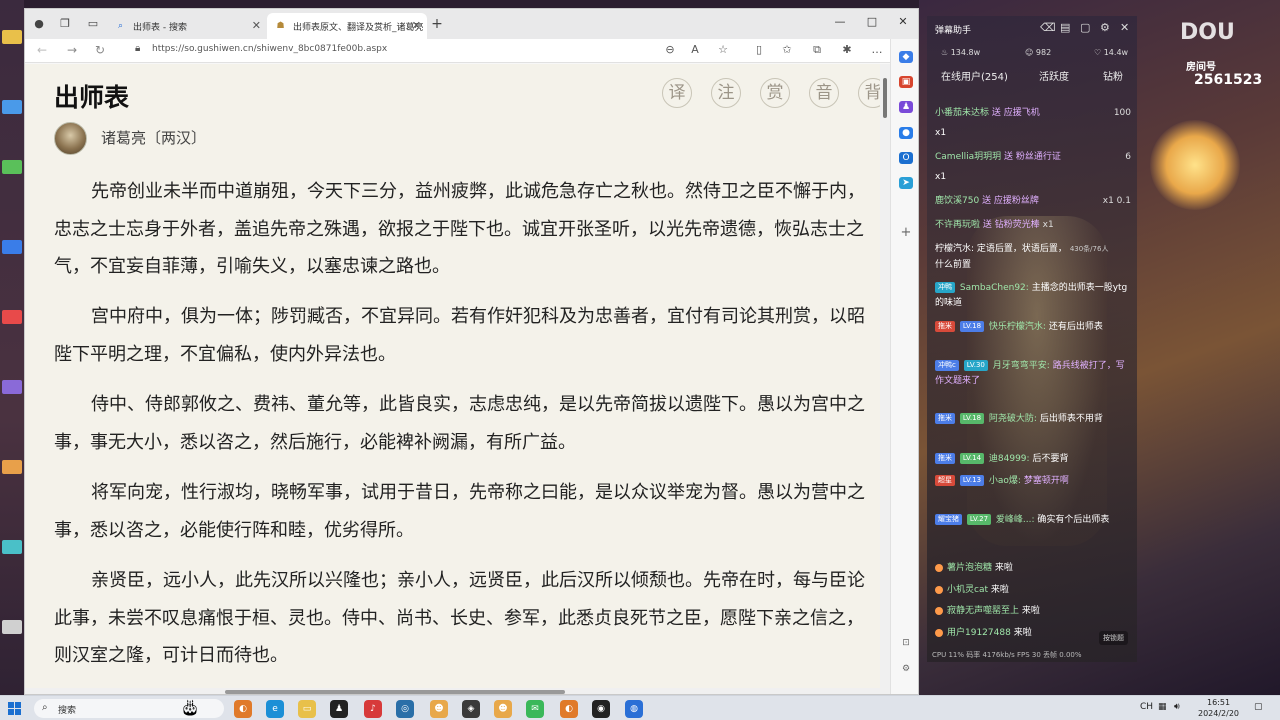 The image size is (1280, 720). Describe the element at coordinates (972, 458) in the screenshot. I see `level-badge: LV.14` at that location.